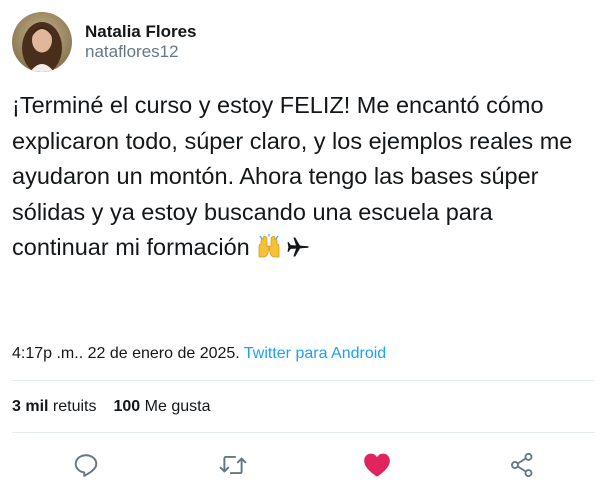 This screenshot has height=502, width=607. What do you see at coordinates (141, 52) in the screenshot?
I see `user-handle: nataflores12` at bounding box center [141, 52].